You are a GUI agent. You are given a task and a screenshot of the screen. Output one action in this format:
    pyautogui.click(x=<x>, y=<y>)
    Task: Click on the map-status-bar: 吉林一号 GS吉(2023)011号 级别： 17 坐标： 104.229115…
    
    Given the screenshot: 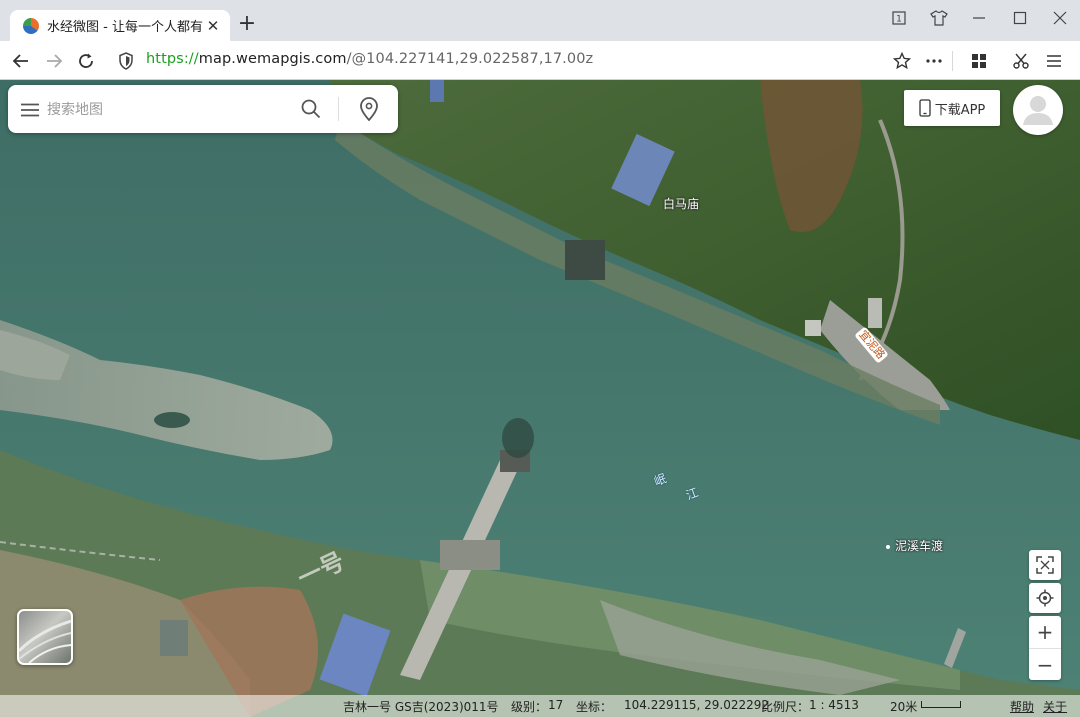 What is the action you would take?
    pyautogui.click(x=540, y=706)
    